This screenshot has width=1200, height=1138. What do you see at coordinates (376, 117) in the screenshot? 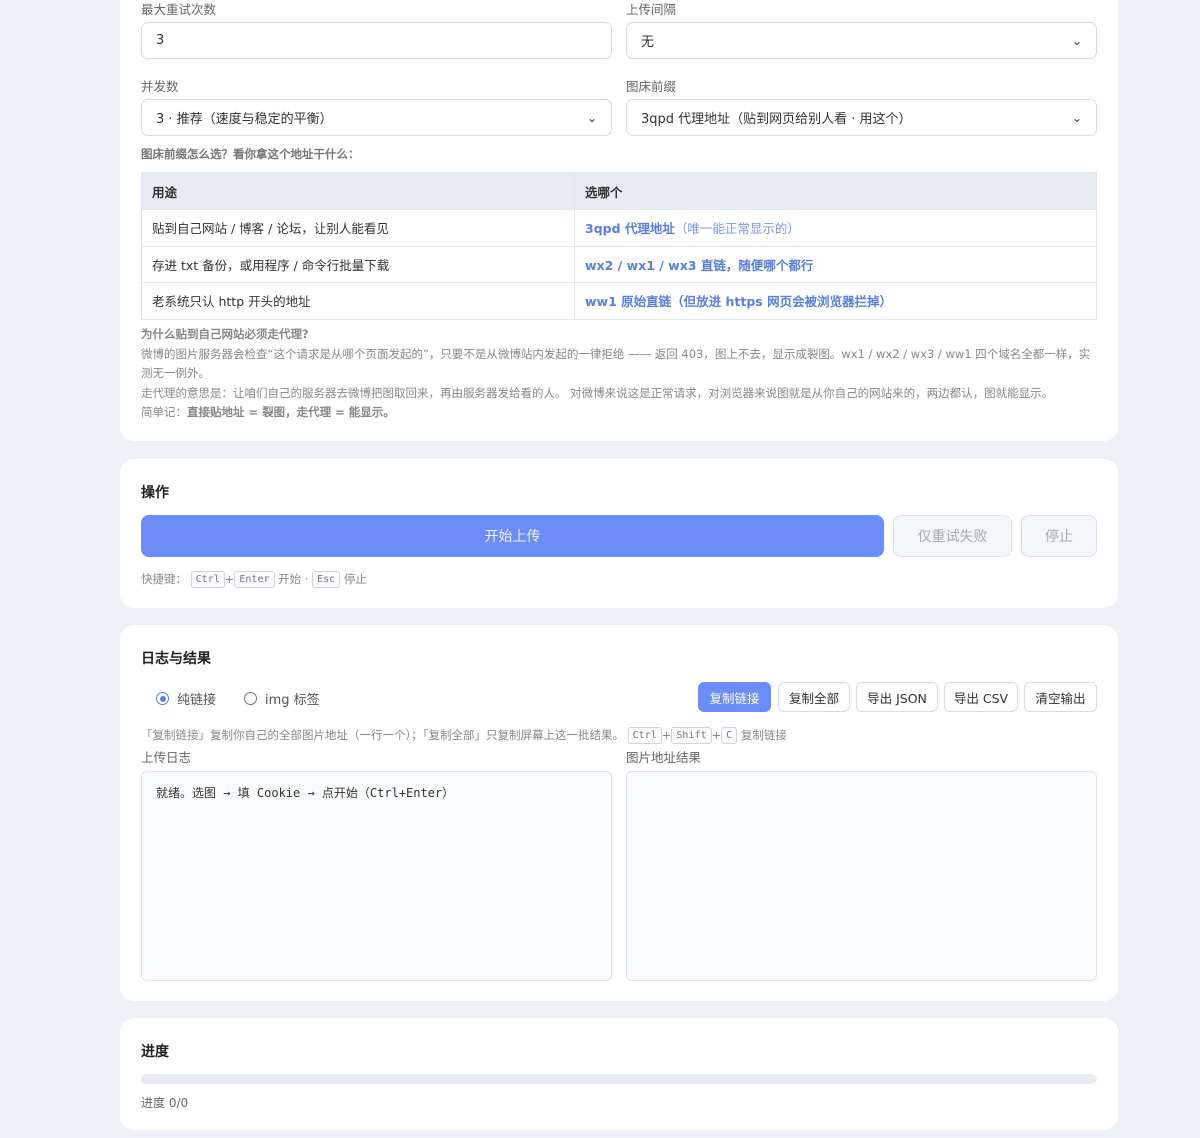
I see `concurrency-select: 3 · 推荐（速度与稳定的平衡） ⌄` at bounding box center [376, 117].